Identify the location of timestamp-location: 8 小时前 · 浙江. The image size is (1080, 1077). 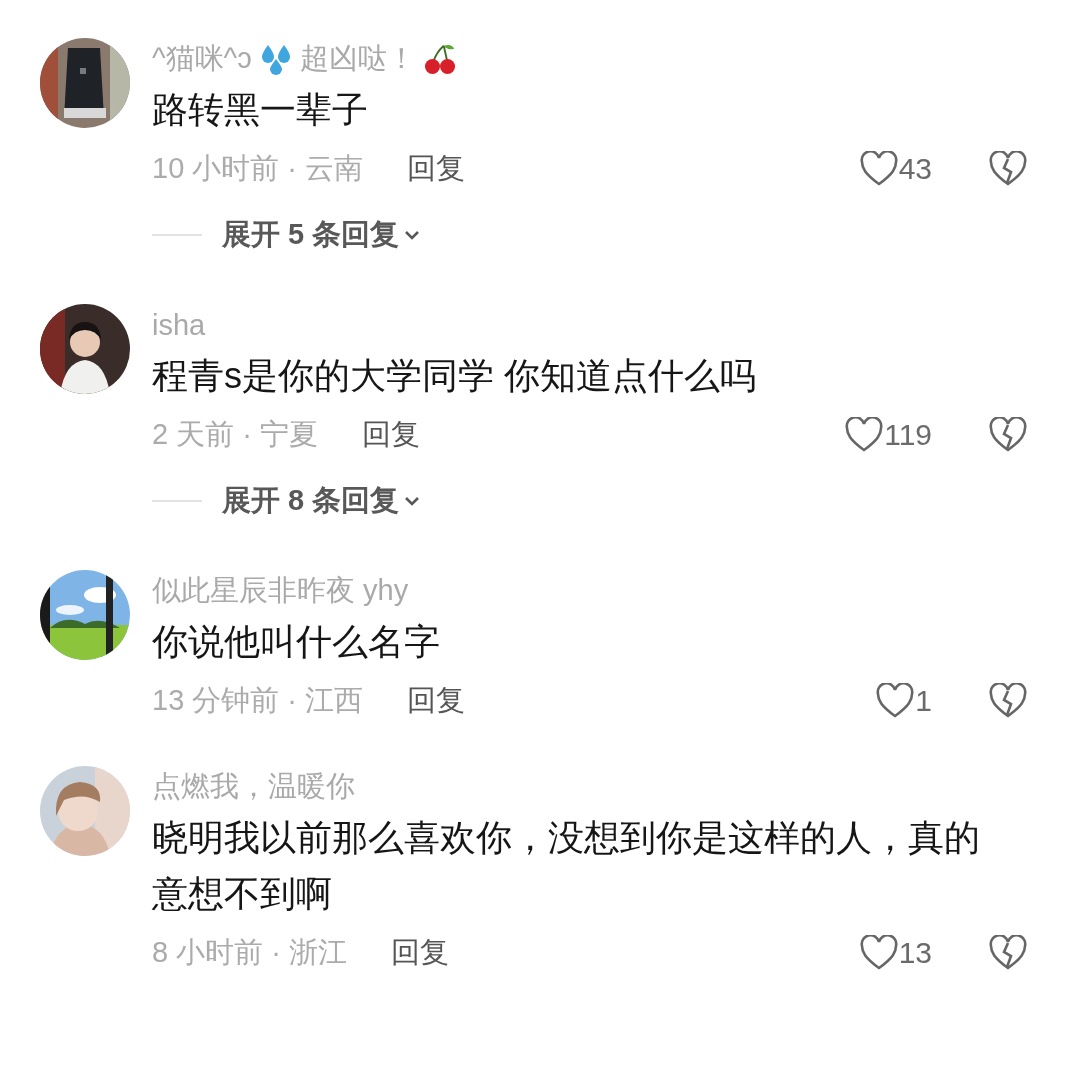
(249, 952).